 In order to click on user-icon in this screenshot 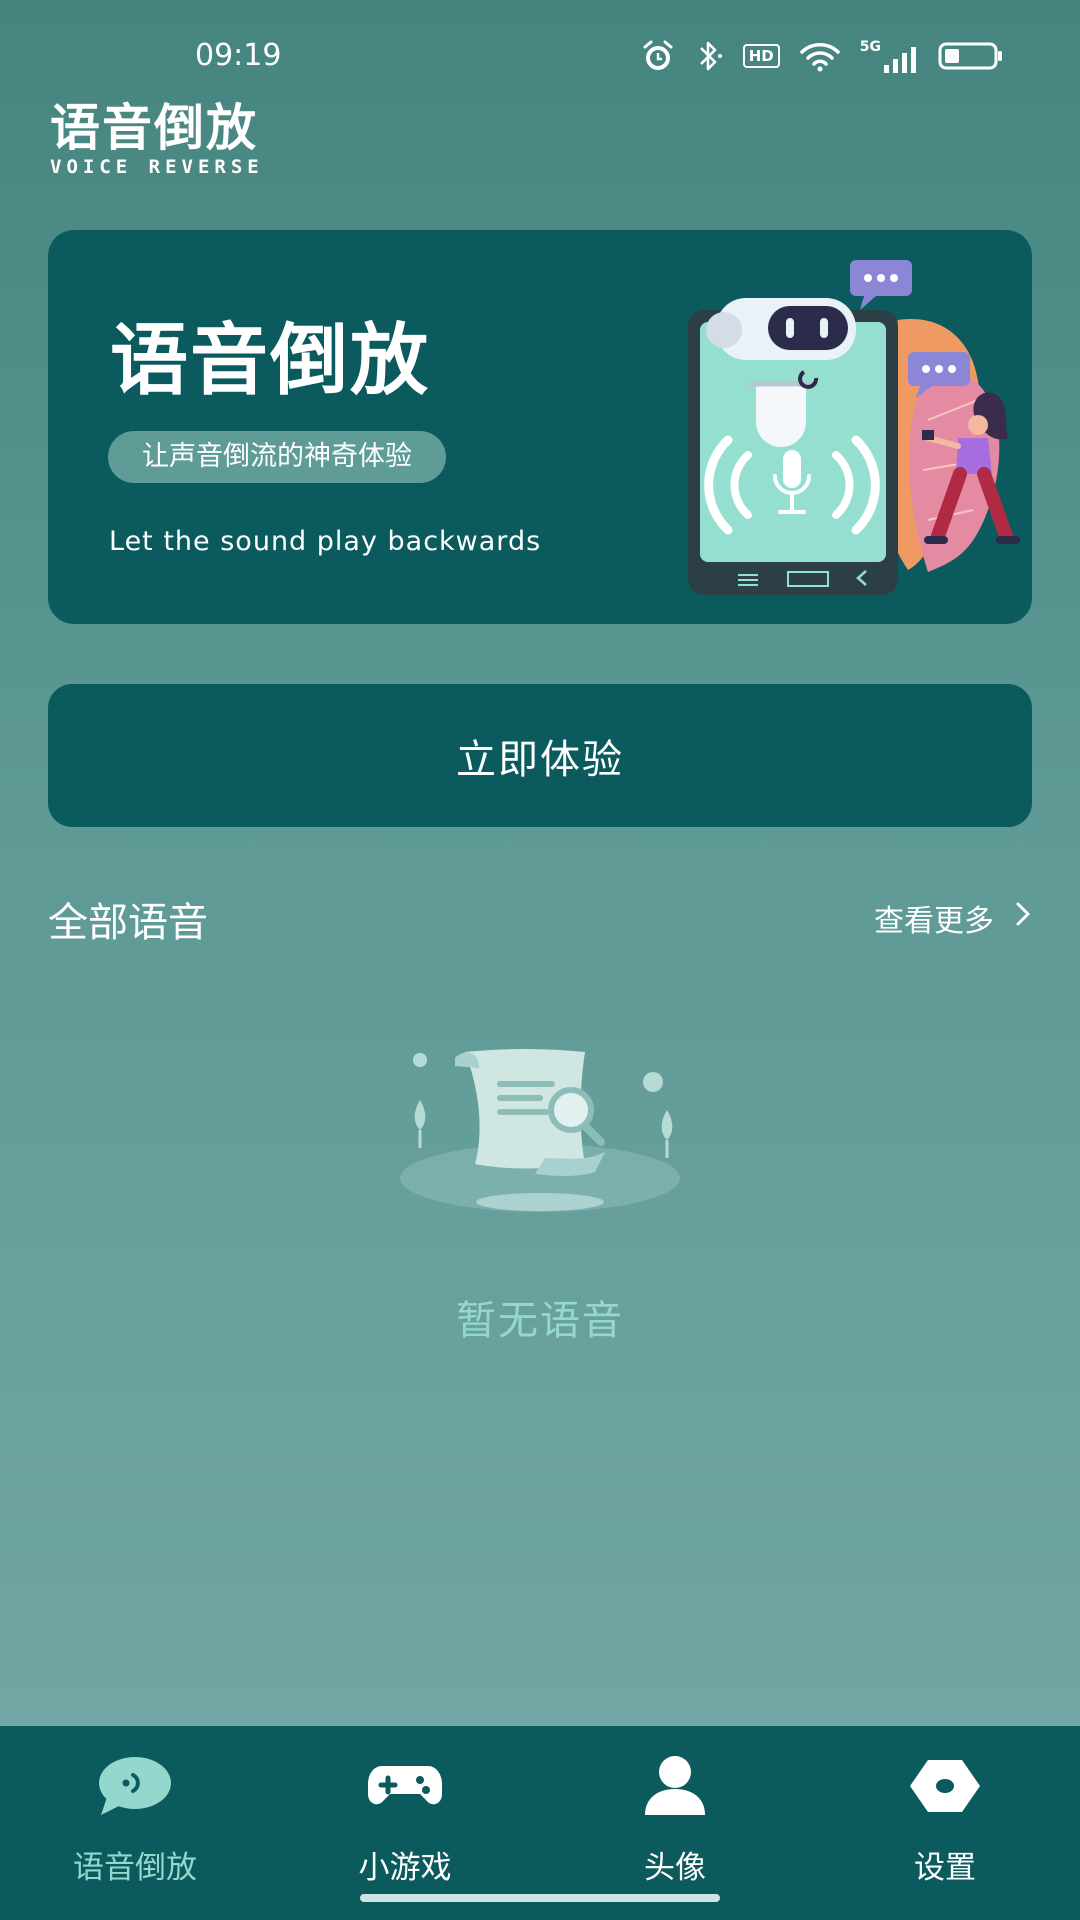, I will do `click(675, 1786)`.